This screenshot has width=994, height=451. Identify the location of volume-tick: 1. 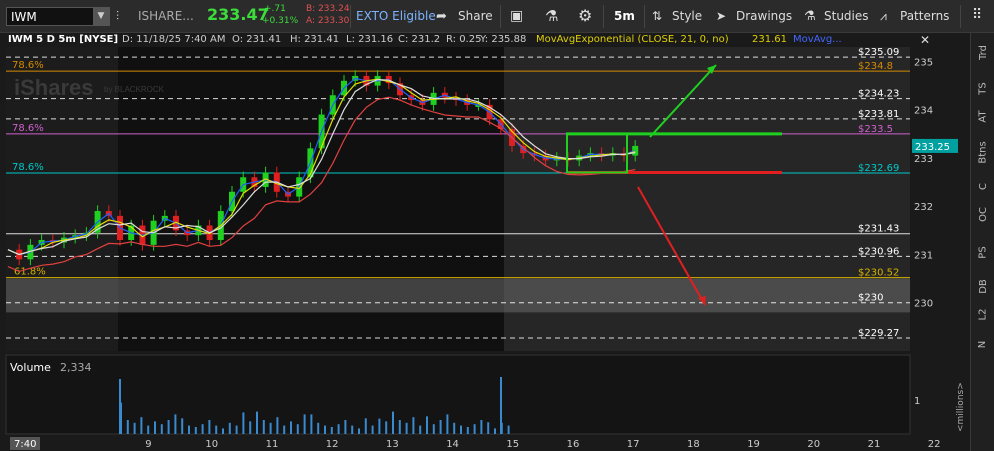
(917, 401).